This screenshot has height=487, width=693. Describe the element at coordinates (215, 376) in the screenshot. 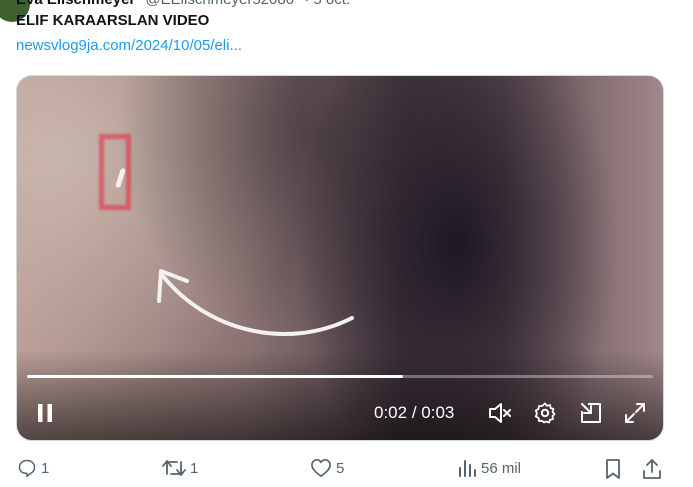

I see `progress-fill` at that location.